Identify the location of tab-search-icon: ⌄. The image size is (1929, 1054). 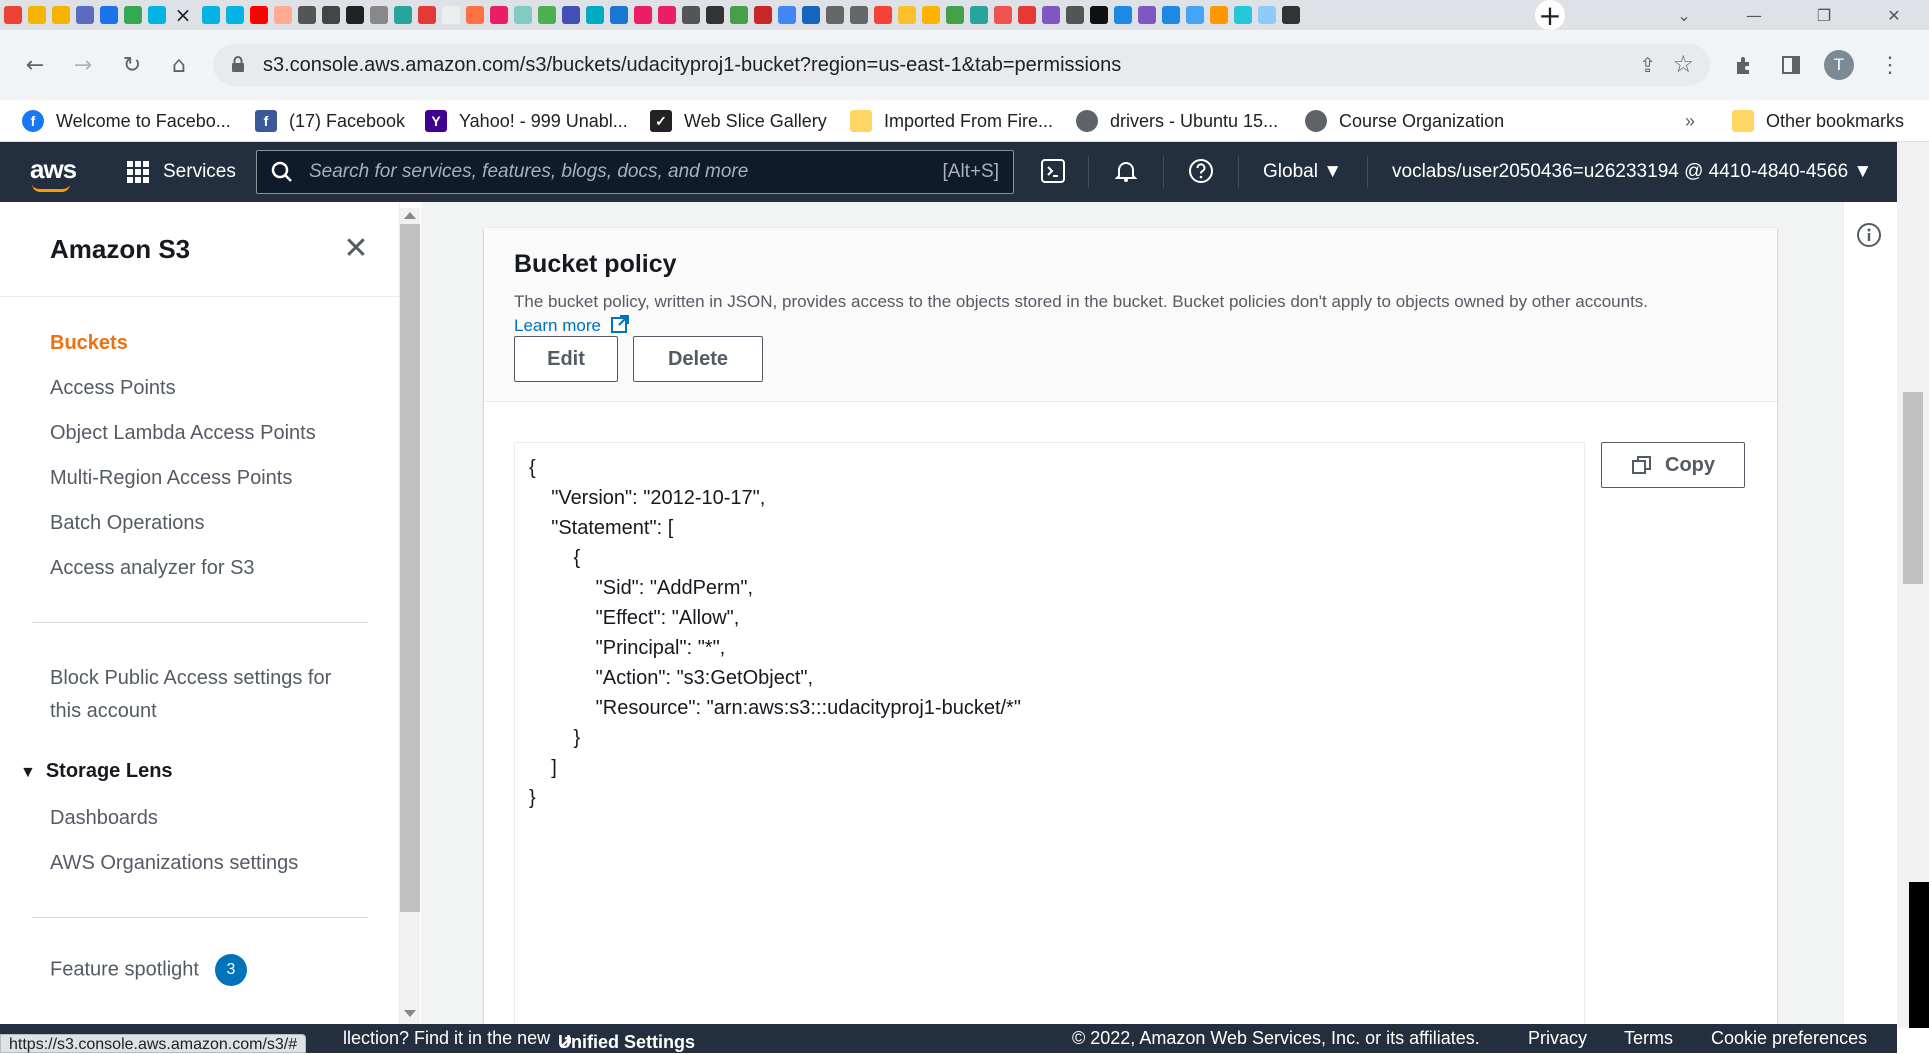
(1684, 15).